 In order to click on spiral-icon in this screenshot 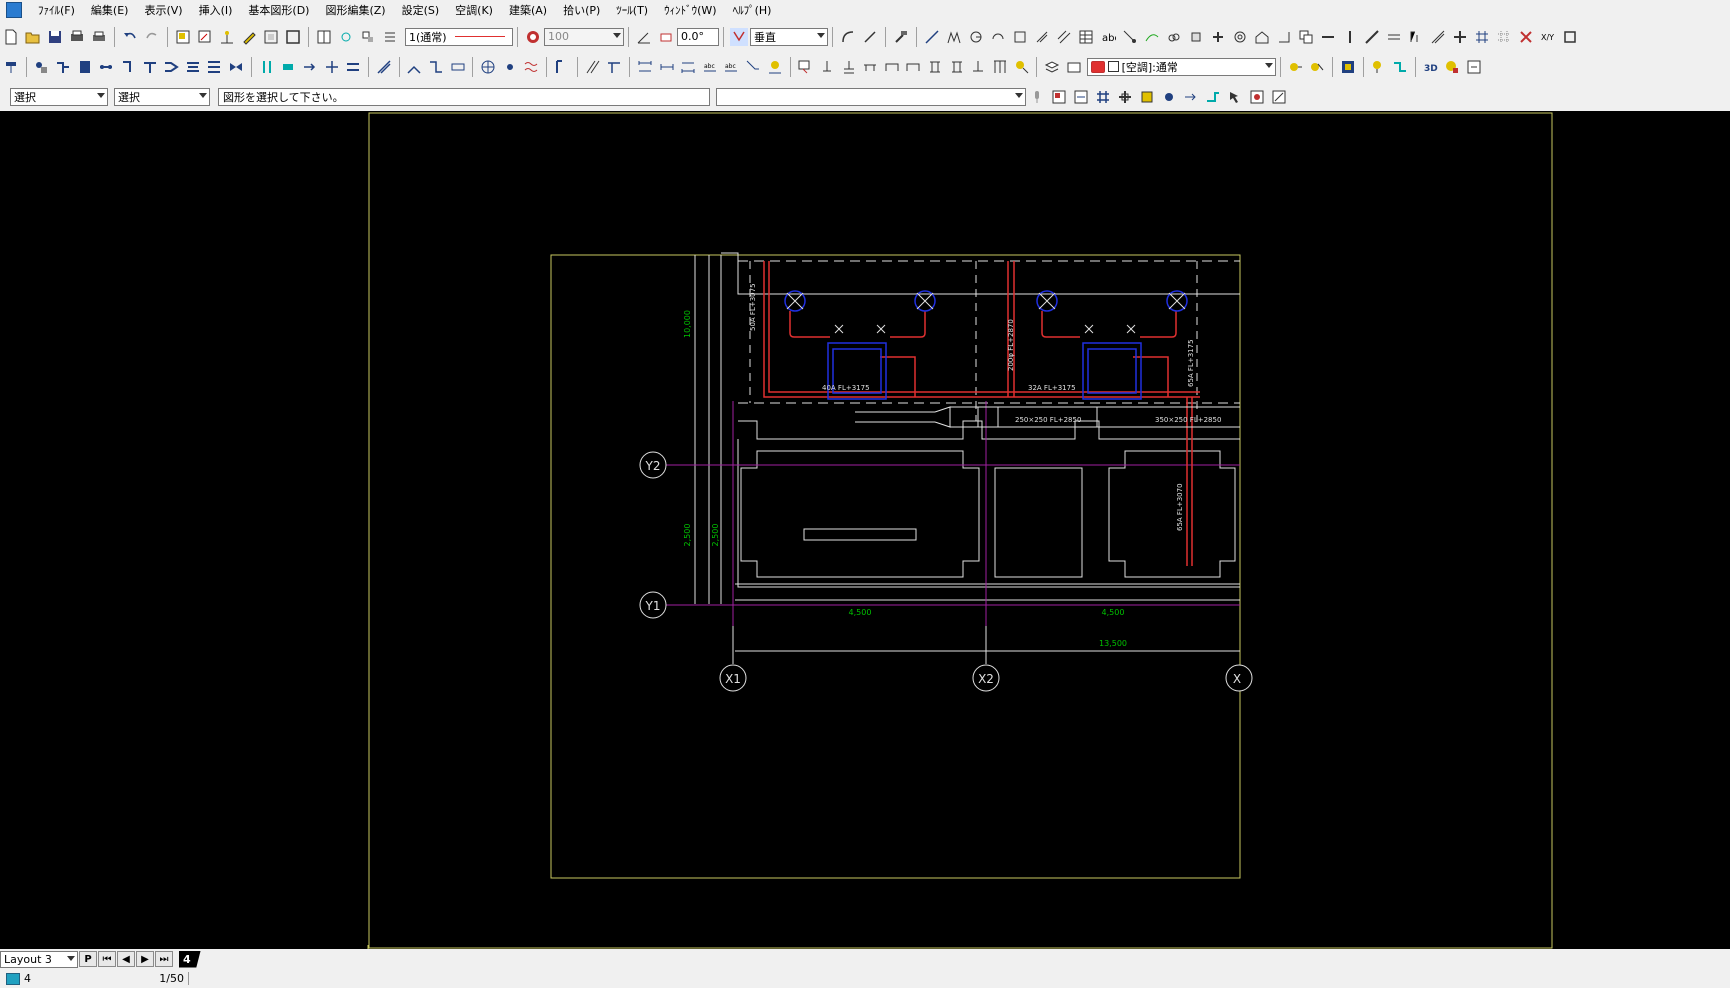, I will do `click(1240, 37)`.